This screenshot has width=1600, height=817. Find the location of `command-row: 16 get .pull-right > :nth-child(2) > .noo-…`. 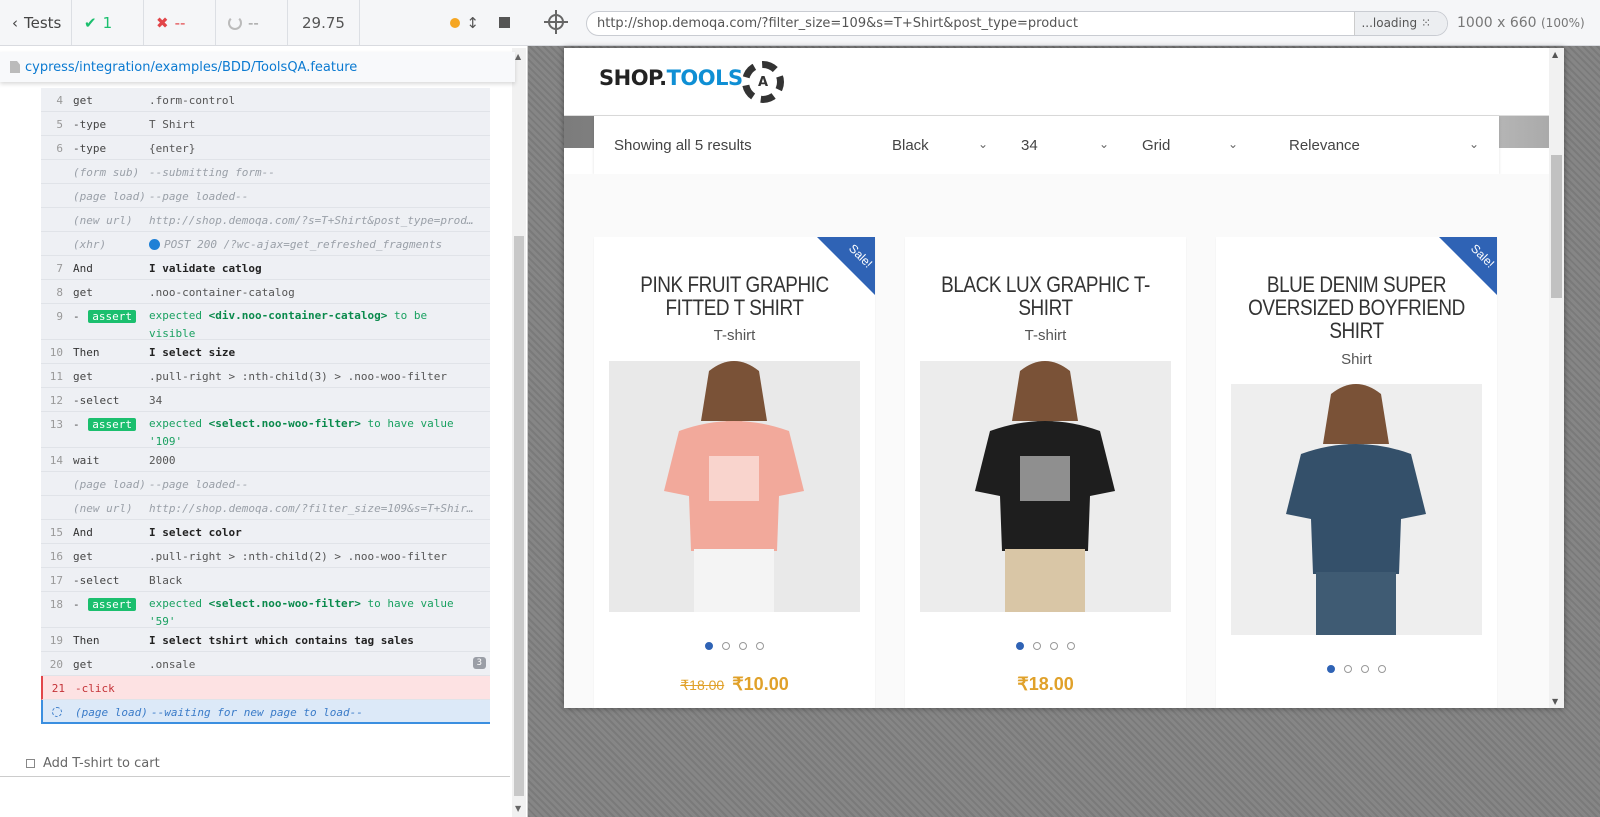

command-row: 16 get .pull-right > :nth-child(2) > .noo-… is located at coordinates (265, 556).